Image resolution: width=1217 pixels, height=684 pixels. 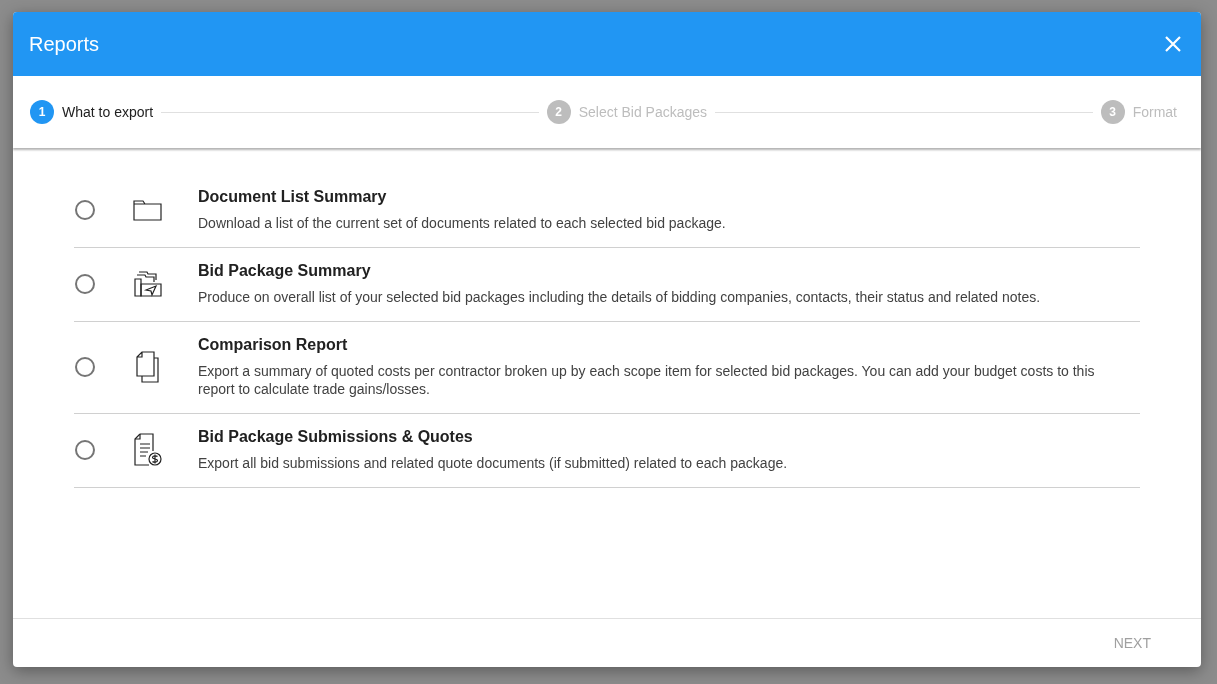 What do you see at coordinates (1112, 112) in the screenshot?
I see `step-number: 3` at bounding box center [1112, 112].